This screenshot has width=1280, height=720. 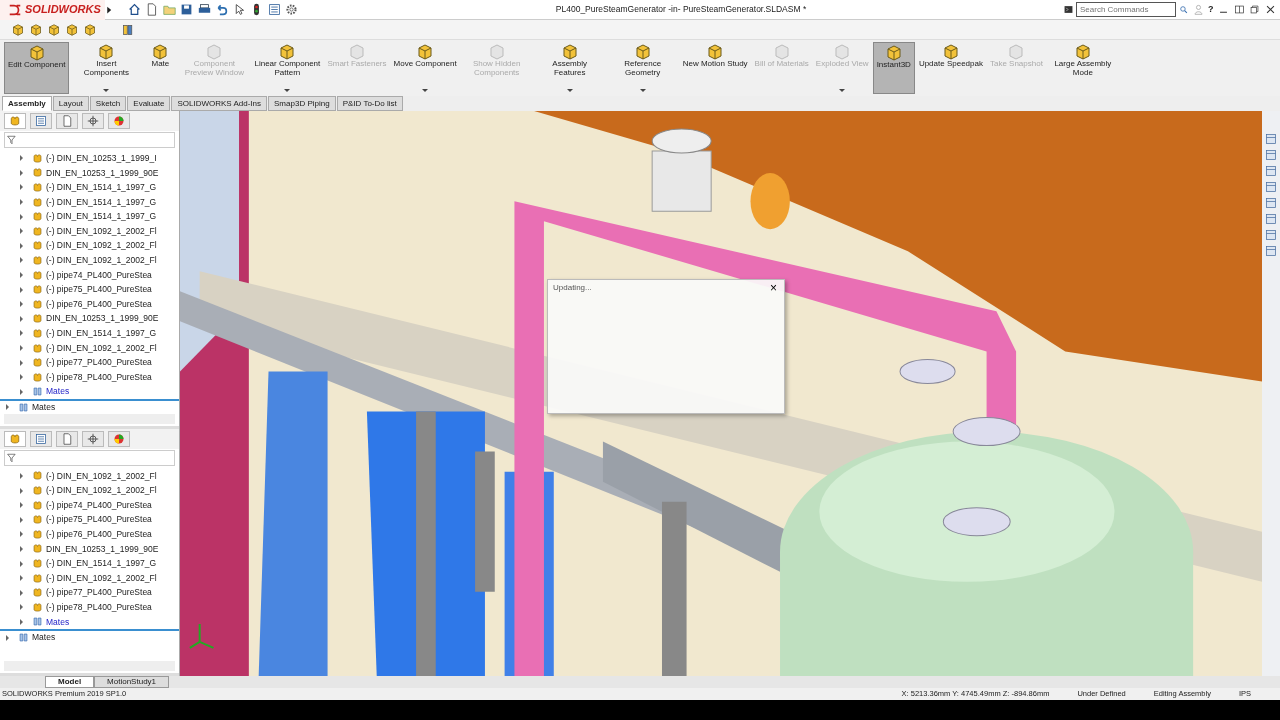 What do you see at coordinates (128, 29) in the screenshot?
I see `book-icon` at bounding box center [128, 29].